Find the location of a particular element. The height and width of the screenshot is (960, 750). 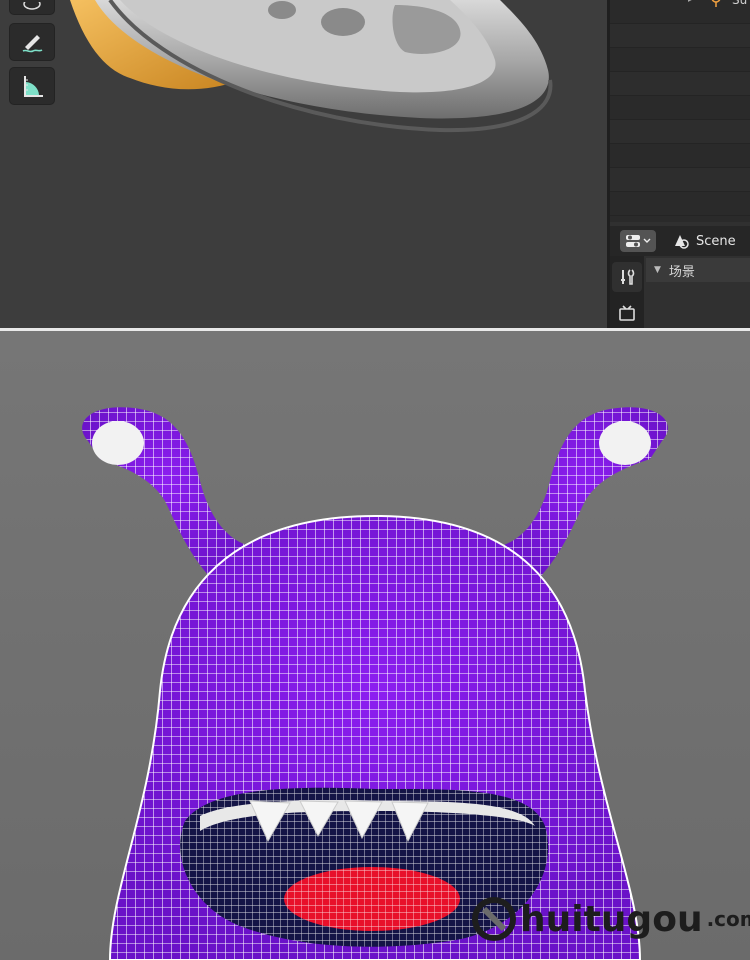

properties-header: Scene is located at coordinates (680, 241).